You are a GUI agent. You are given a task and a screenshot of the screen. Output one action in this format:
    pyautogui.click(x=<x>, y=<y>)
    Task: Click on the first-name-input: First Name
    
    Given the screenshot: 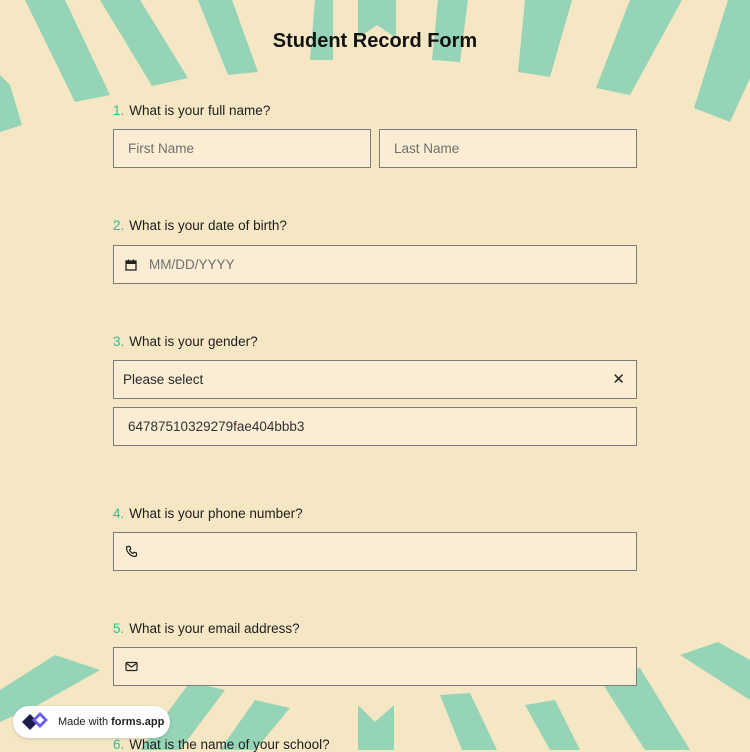 What is the action you would take?
    pyautogui.click(x=242, y=148)
    